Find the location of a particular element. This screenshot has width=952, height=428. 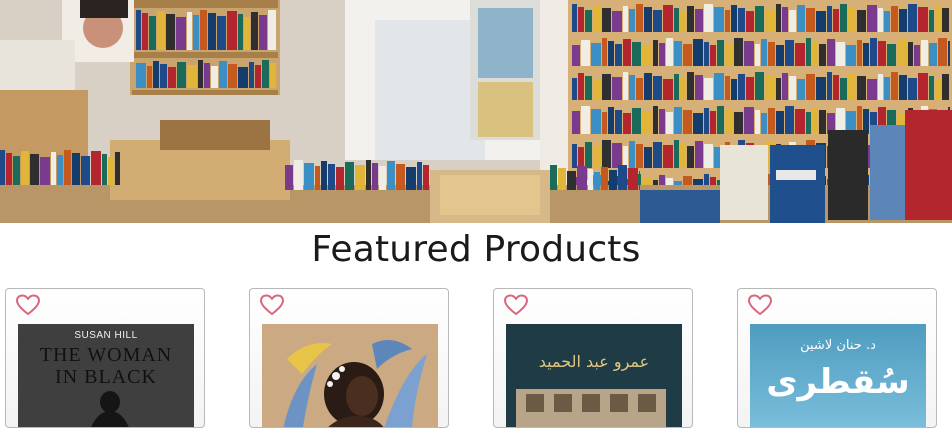

product-card is located at coordinates (349, 358).